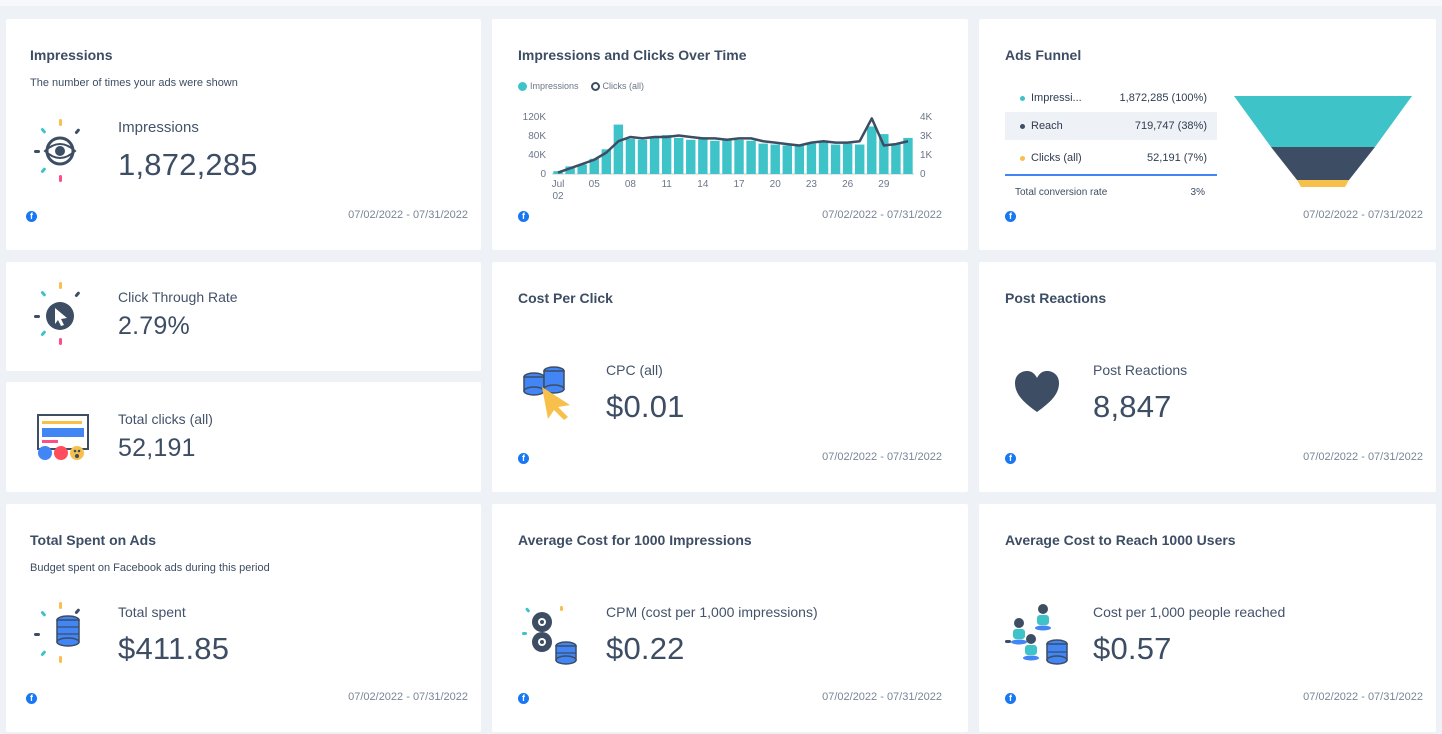 Image resolution: width=1442 pixels, height=734 pixels. I want to click on x-tick-label: 02, so click(558, 196).